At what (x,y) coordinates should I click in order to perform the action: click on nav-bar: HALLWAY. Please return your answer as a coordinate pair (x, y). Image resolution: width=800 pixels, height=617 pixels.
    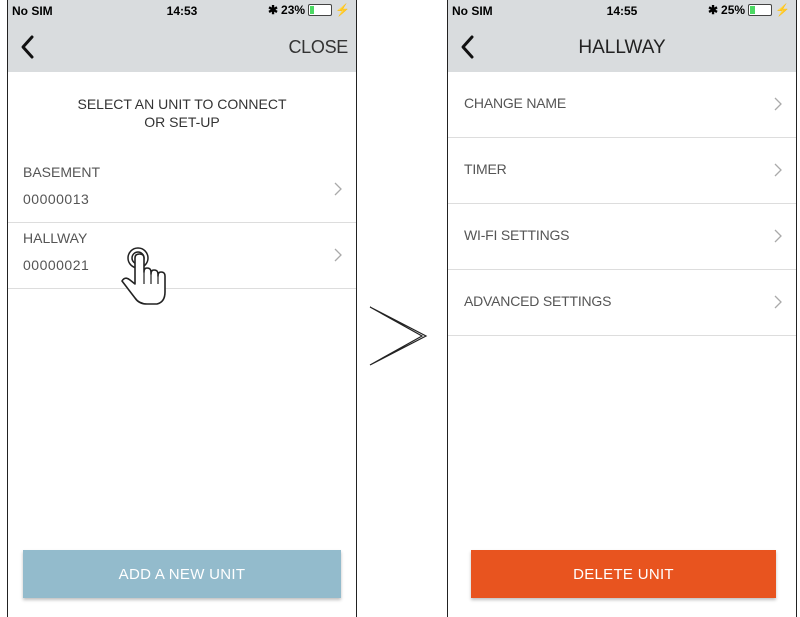
    Looking at the image, I should click on (622, 47).